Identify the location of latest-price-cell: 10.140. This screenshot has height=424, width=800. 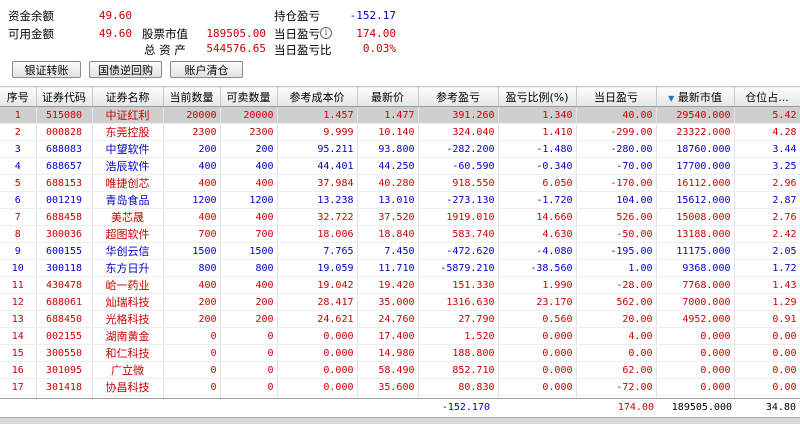
(388, 132).